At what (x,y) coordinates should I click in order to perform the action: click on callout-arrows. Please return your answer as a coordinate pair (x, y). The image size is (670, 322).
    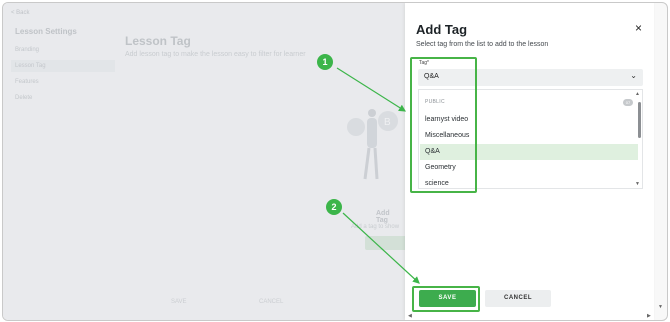
    Looking at the image, I should click on (378, 175).